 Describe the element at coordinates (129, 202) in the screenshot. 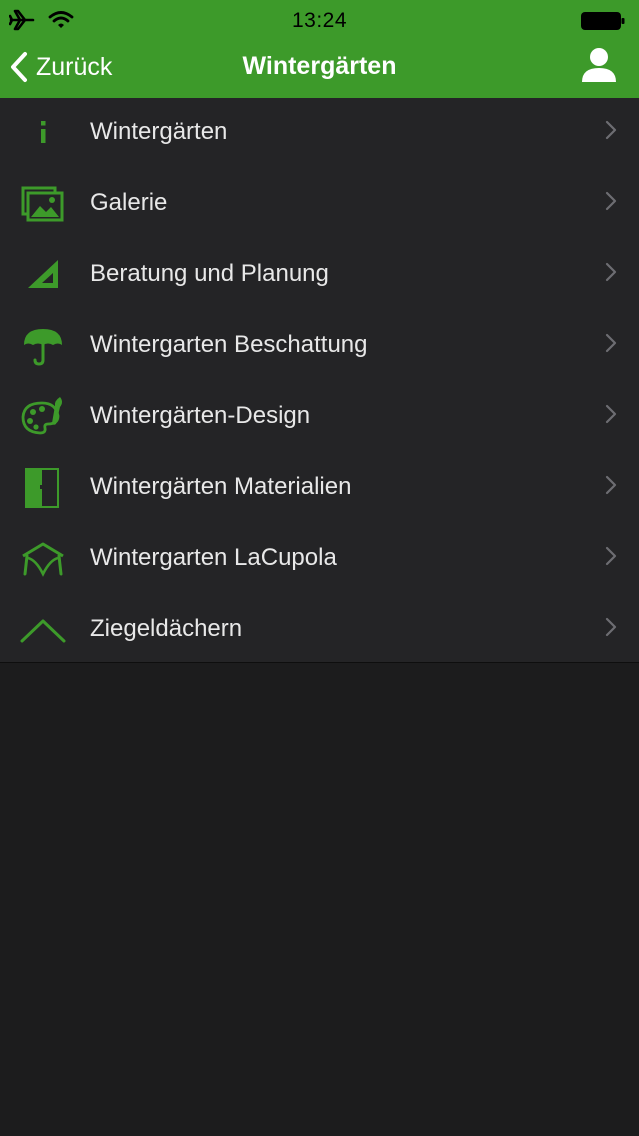

I see `menu-item-label: Galerie` at that location.